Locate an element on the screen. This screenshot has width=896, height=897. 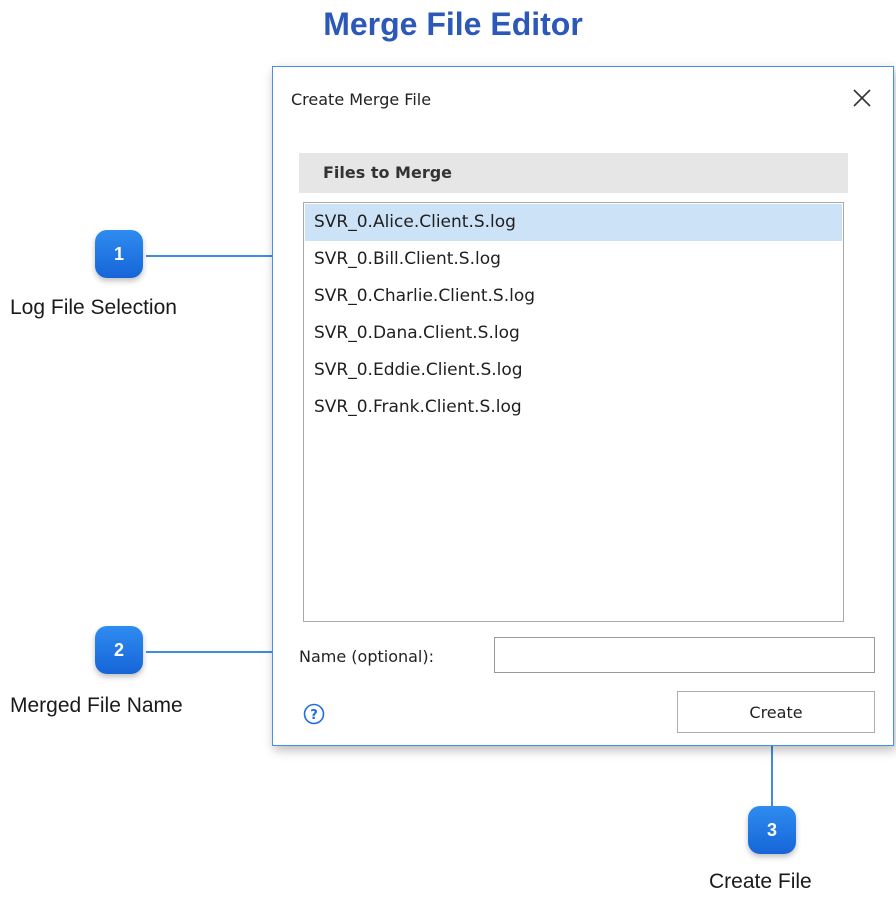
close-icon is located at coordinates (862, 98).